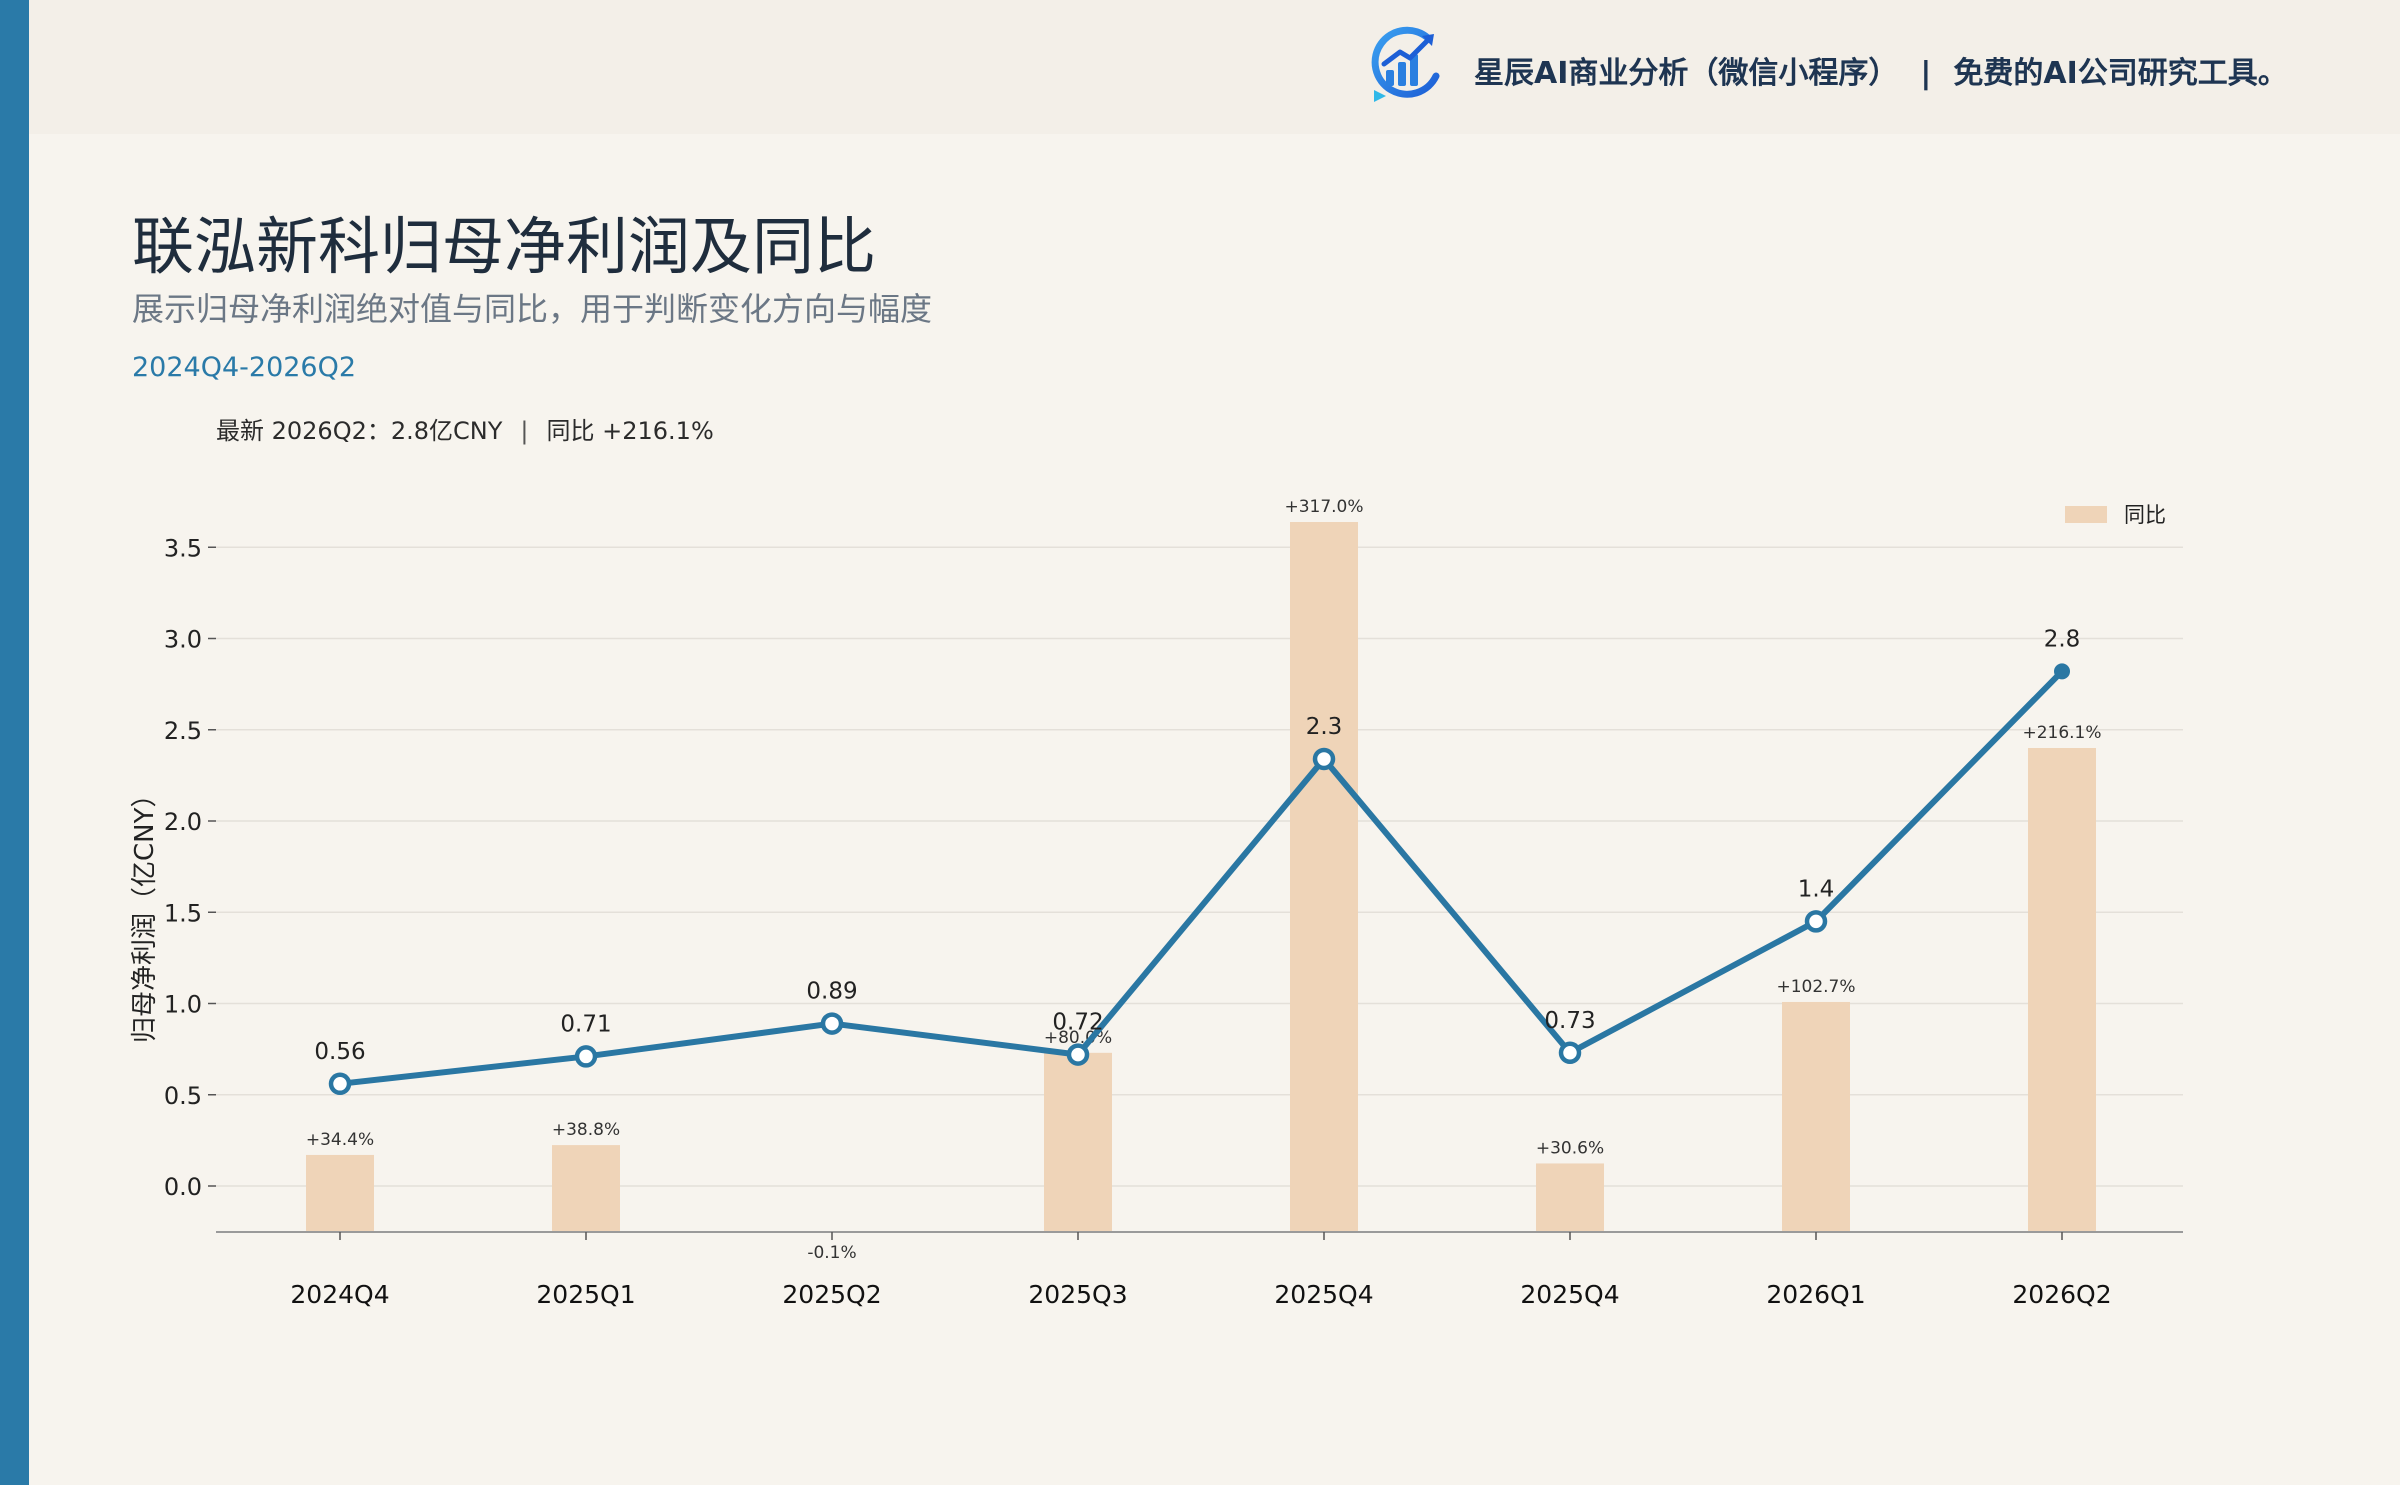 The image size is (2400, 1485). I want to click on y-tick-label: 3.0, so click(183, 640).